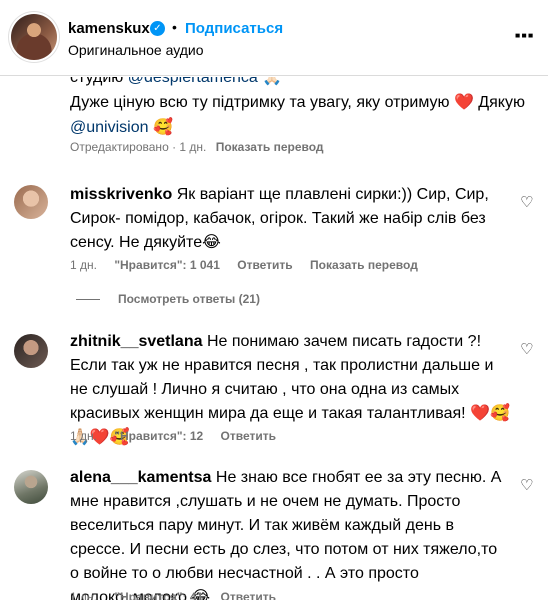  Describe the element at coordinates (167, 265) in the screenshot. I see `likes-count: "Нравится": 1 041` at that location.